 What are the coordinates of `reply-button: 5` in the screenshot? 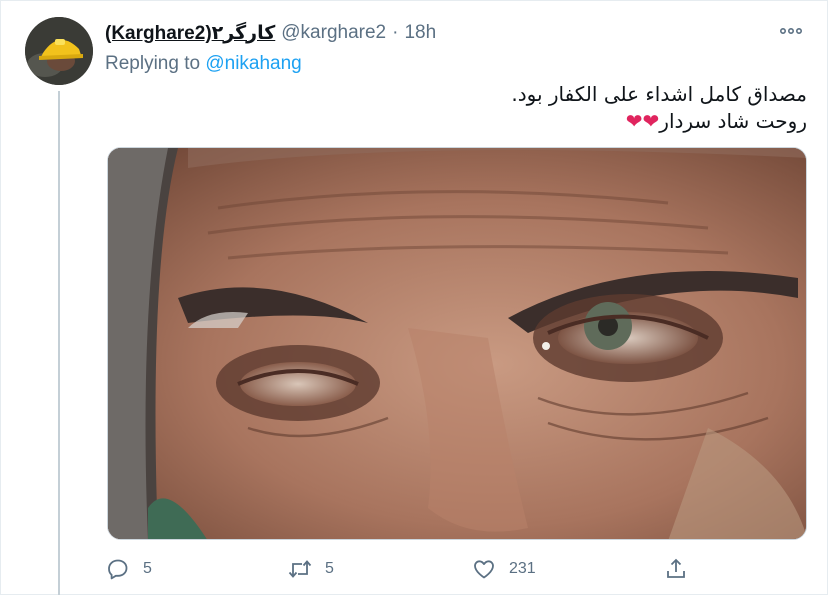 It's located at (128, 569).